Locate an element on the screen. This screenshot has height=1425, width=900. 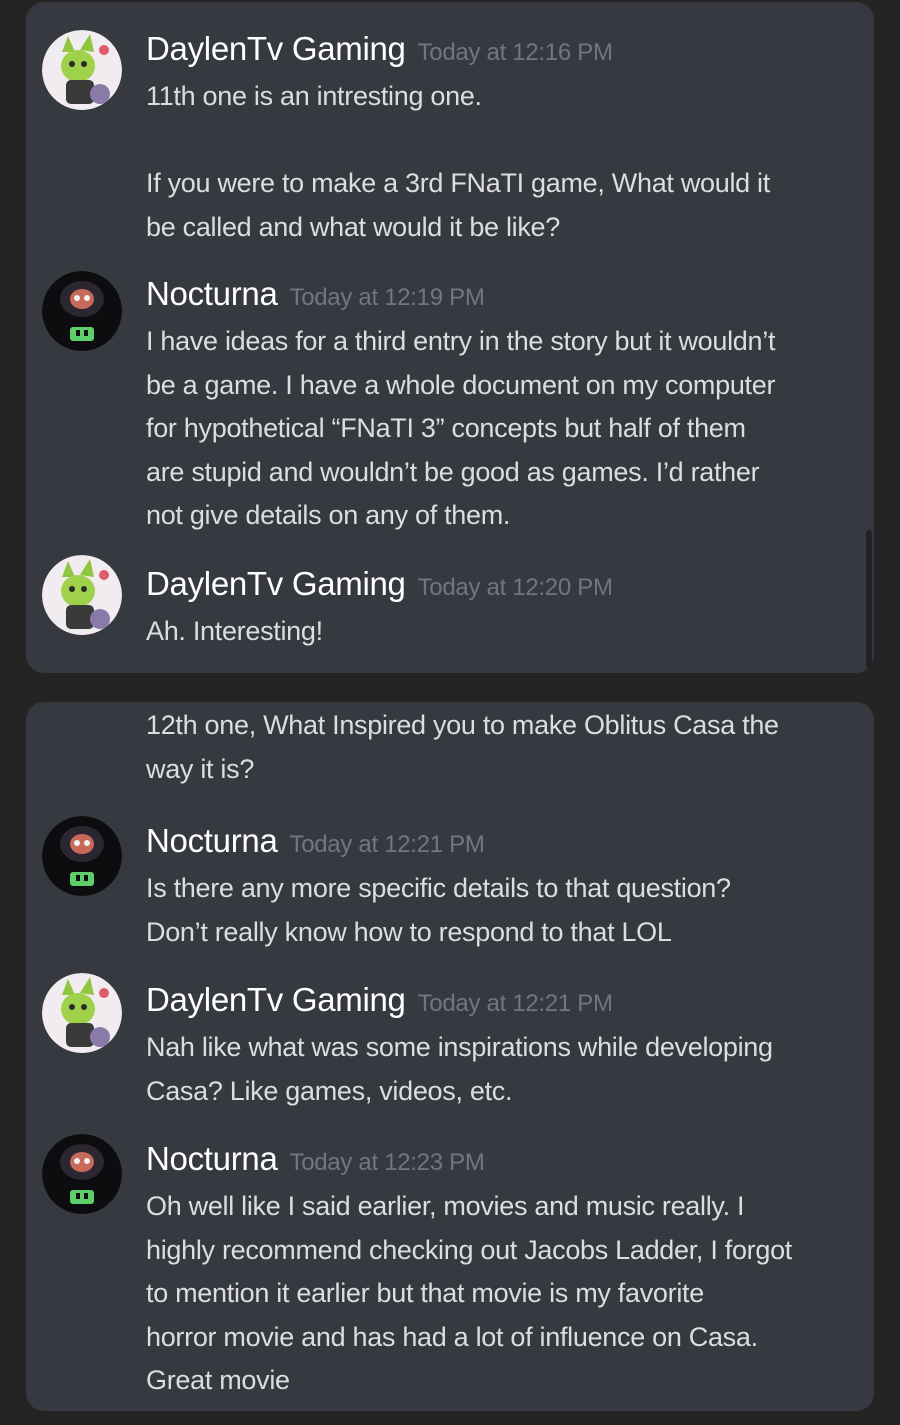
message-header: Nocturna Today at 12:23 PM is located at coordinates (315, 1160).